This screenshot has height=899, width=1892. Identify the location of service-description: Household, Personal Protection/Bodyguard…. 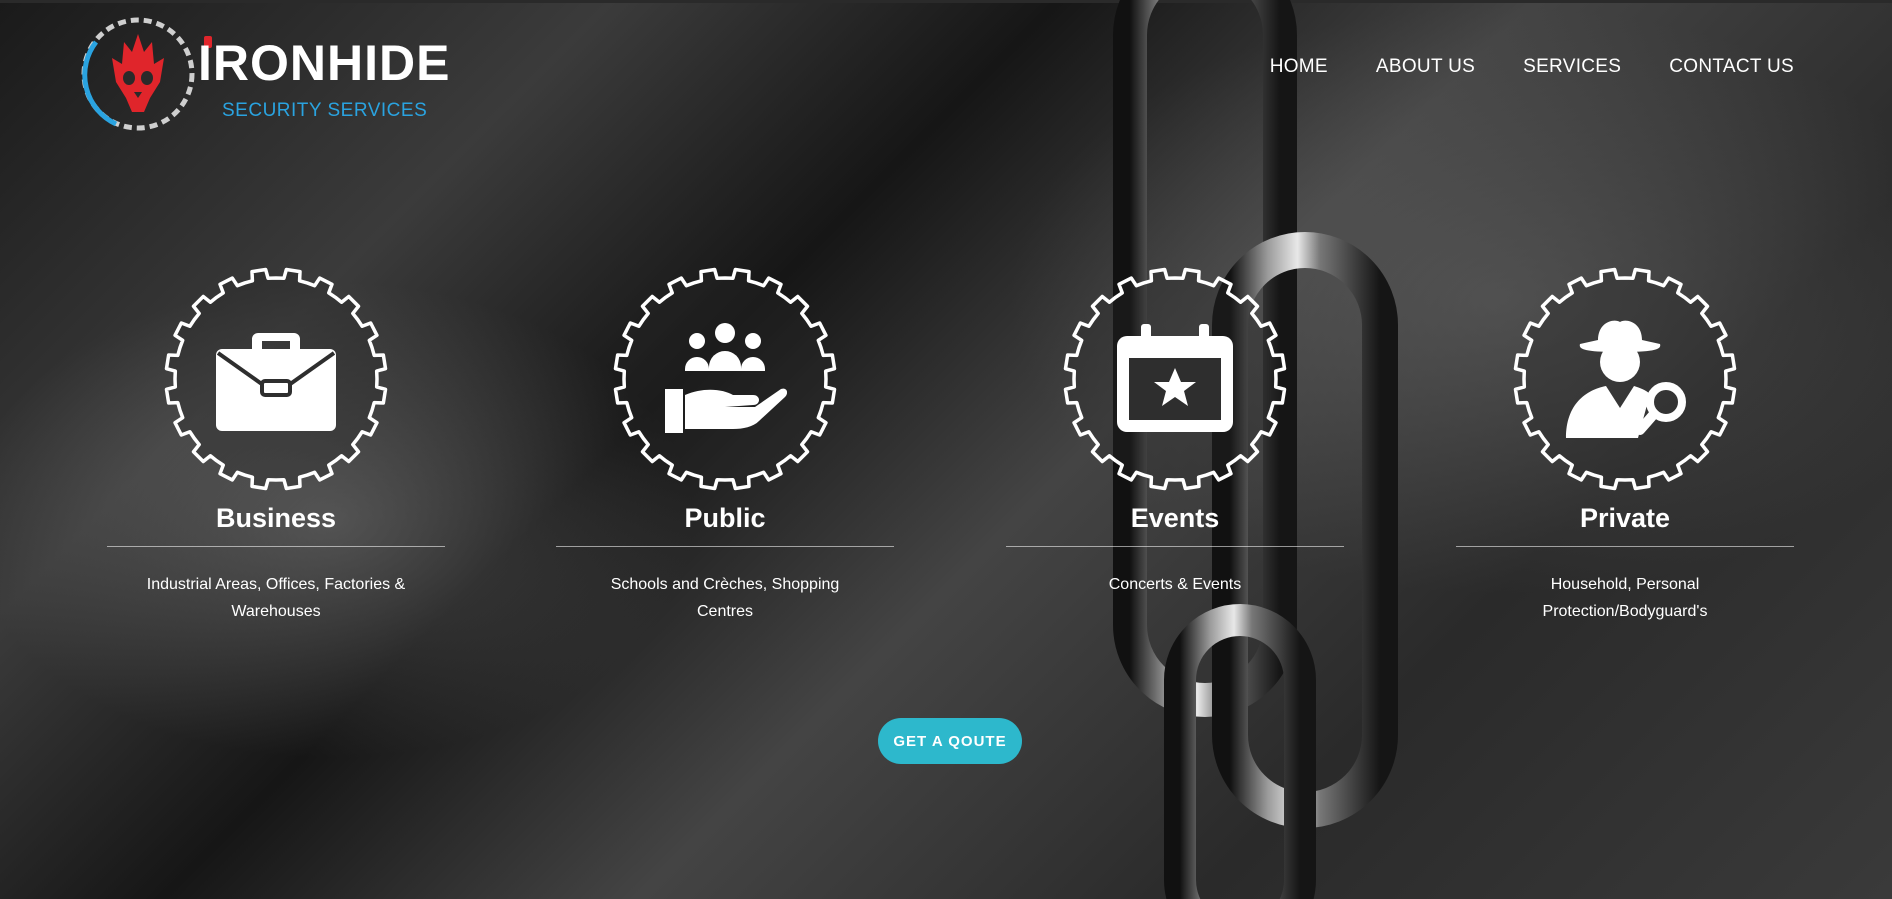
(1625, 598).